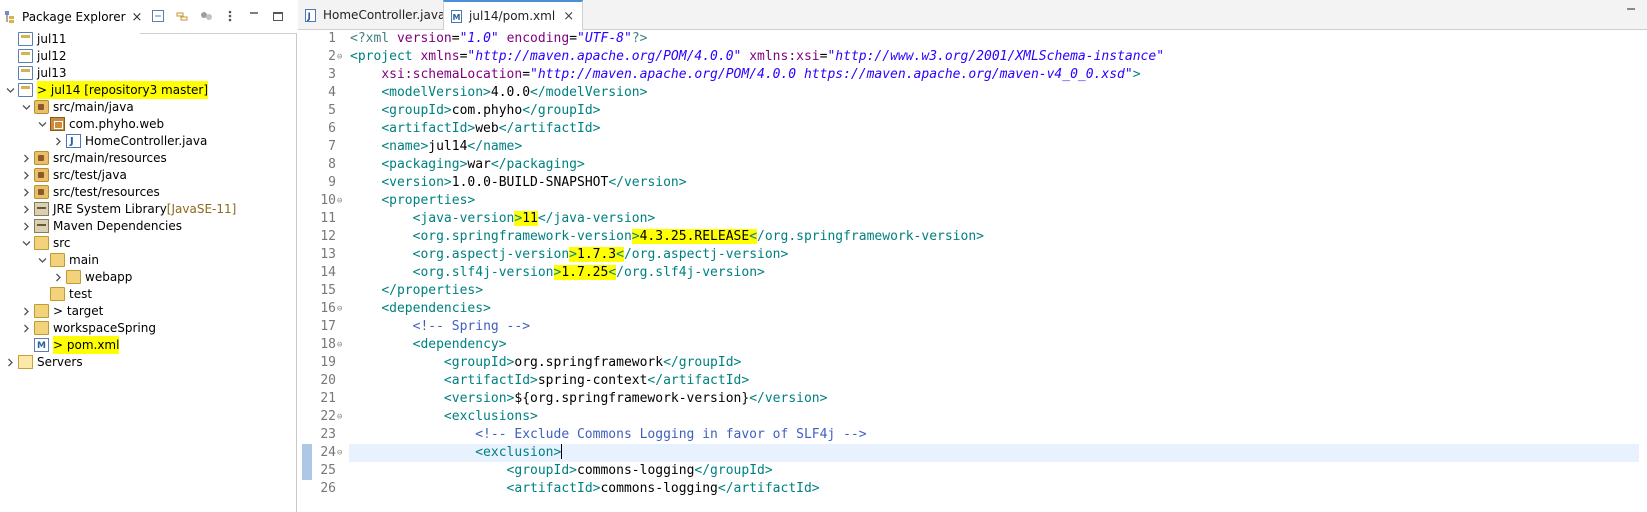 The width and height of the screenshot is (1647, 512). What do you see at coordinates (148, 226) in the screenshot?
I see `tree-item-maven-deps: Maven Dependencies` at bounding box center [148, 226].